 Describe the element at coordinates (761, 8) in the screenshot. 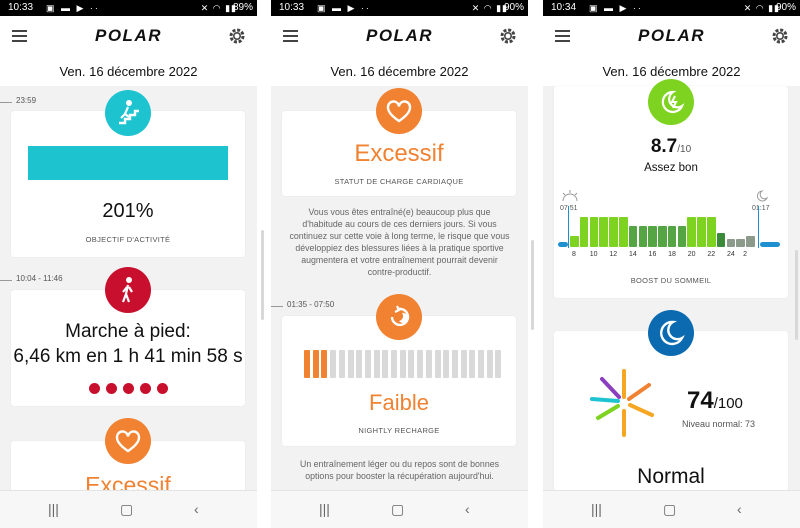

I see `system-icons: ✕ ◠ ▮▮` at that location.